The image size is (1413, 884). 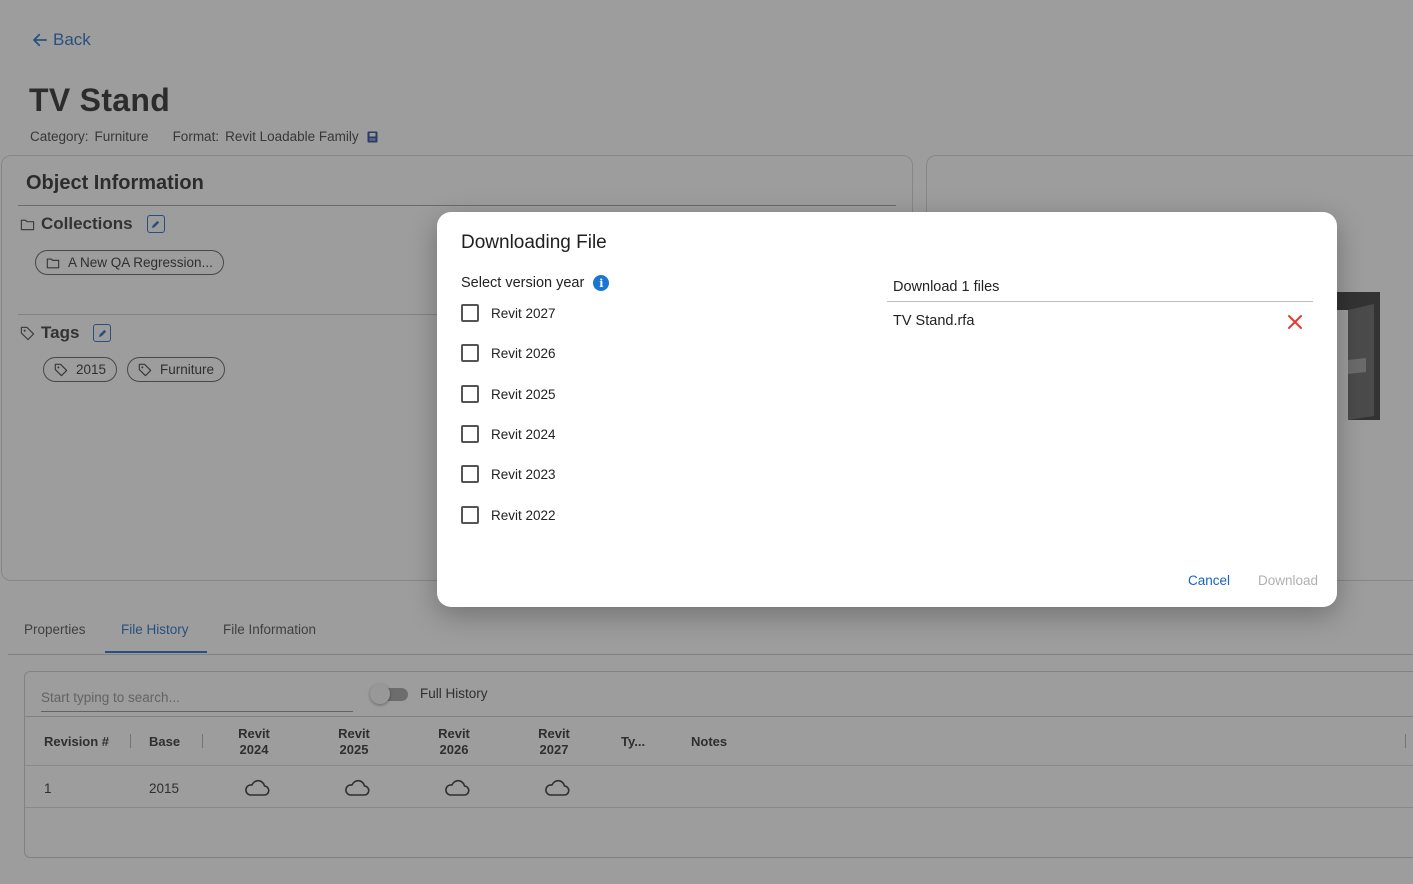 I want to click on version-select-label: Select version year i, so click(x=535, y=283).